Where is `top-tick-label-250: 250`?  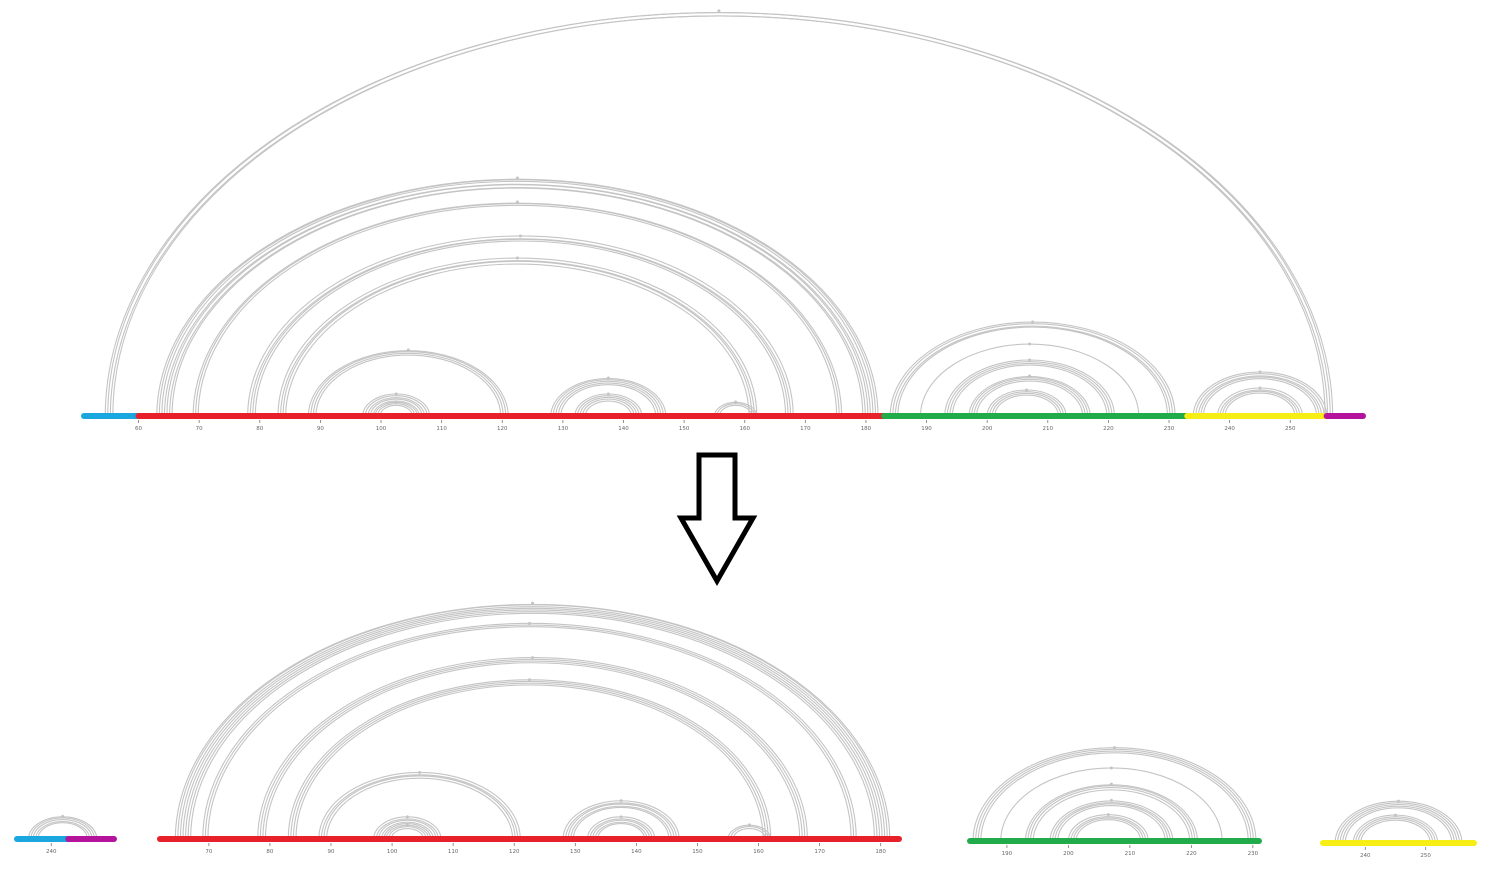
top-tick-label-250: 250 is located at coordinates (1290, 429).